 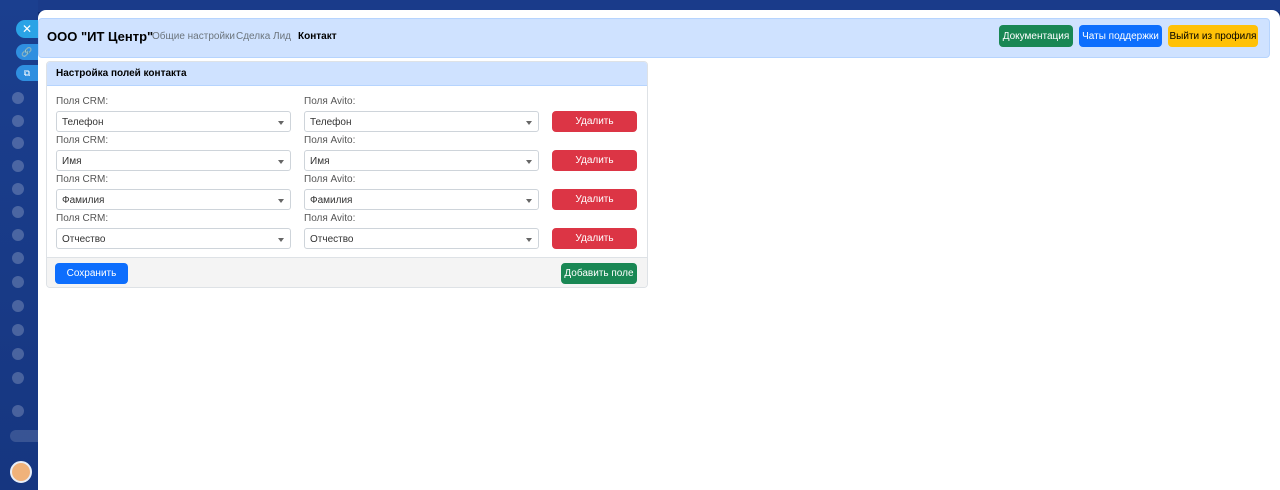 What do you see at coordinates (27, 73) in the screenshot?
I see `external-link-icon: ⧉` at bounding box center [27, 73].